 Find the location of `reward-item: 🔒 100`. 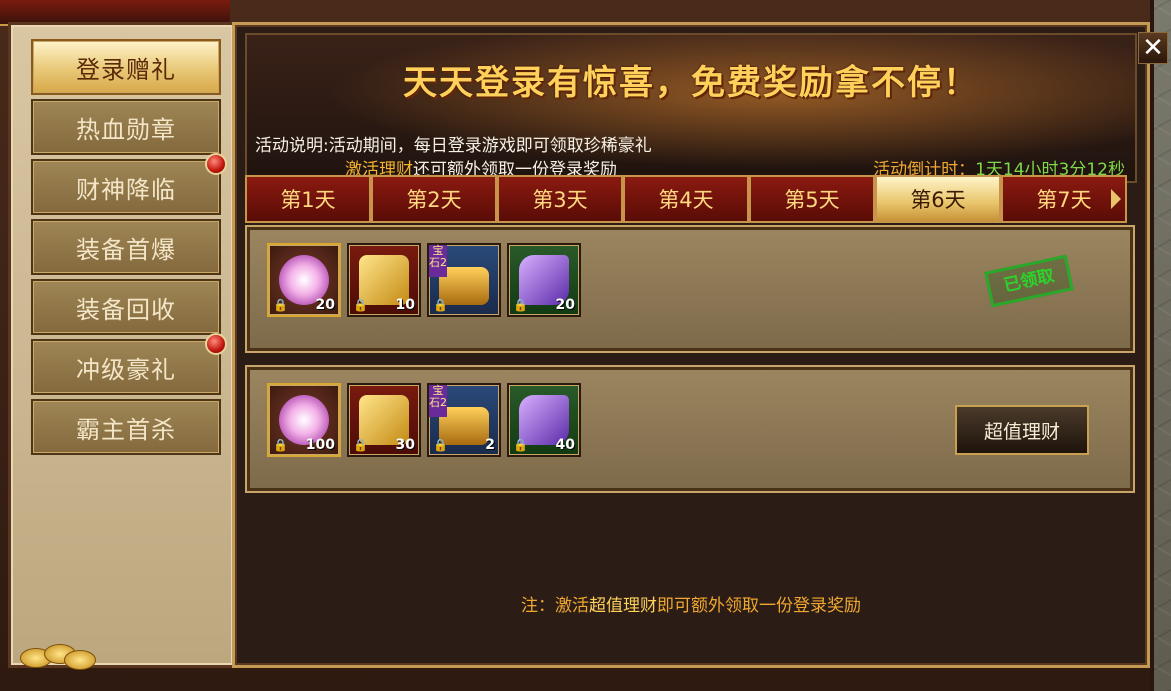

reward-item: 🔒 100 is located at coordinates (304, 420).